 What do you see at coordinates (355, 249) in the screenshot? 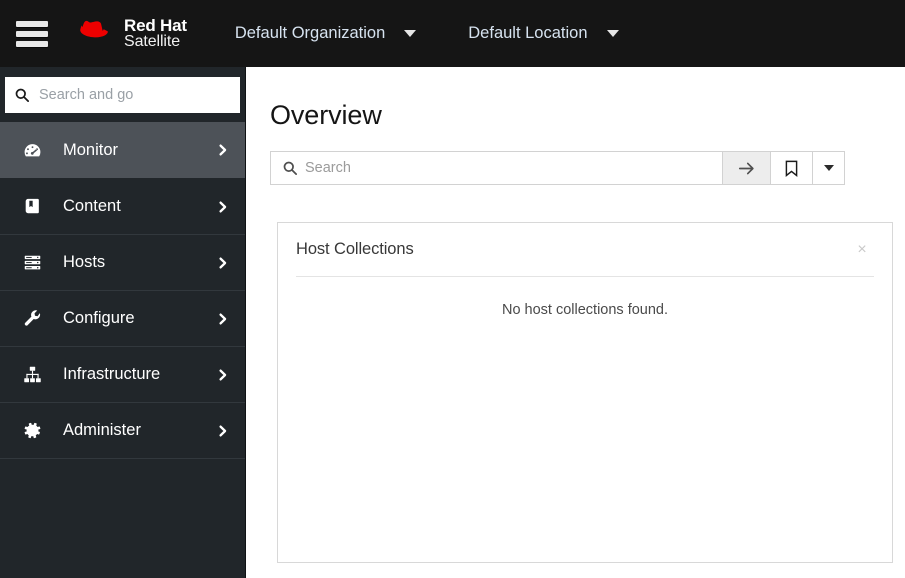
I see `widget-title: Host Collections` at bounding box center [355, 249].